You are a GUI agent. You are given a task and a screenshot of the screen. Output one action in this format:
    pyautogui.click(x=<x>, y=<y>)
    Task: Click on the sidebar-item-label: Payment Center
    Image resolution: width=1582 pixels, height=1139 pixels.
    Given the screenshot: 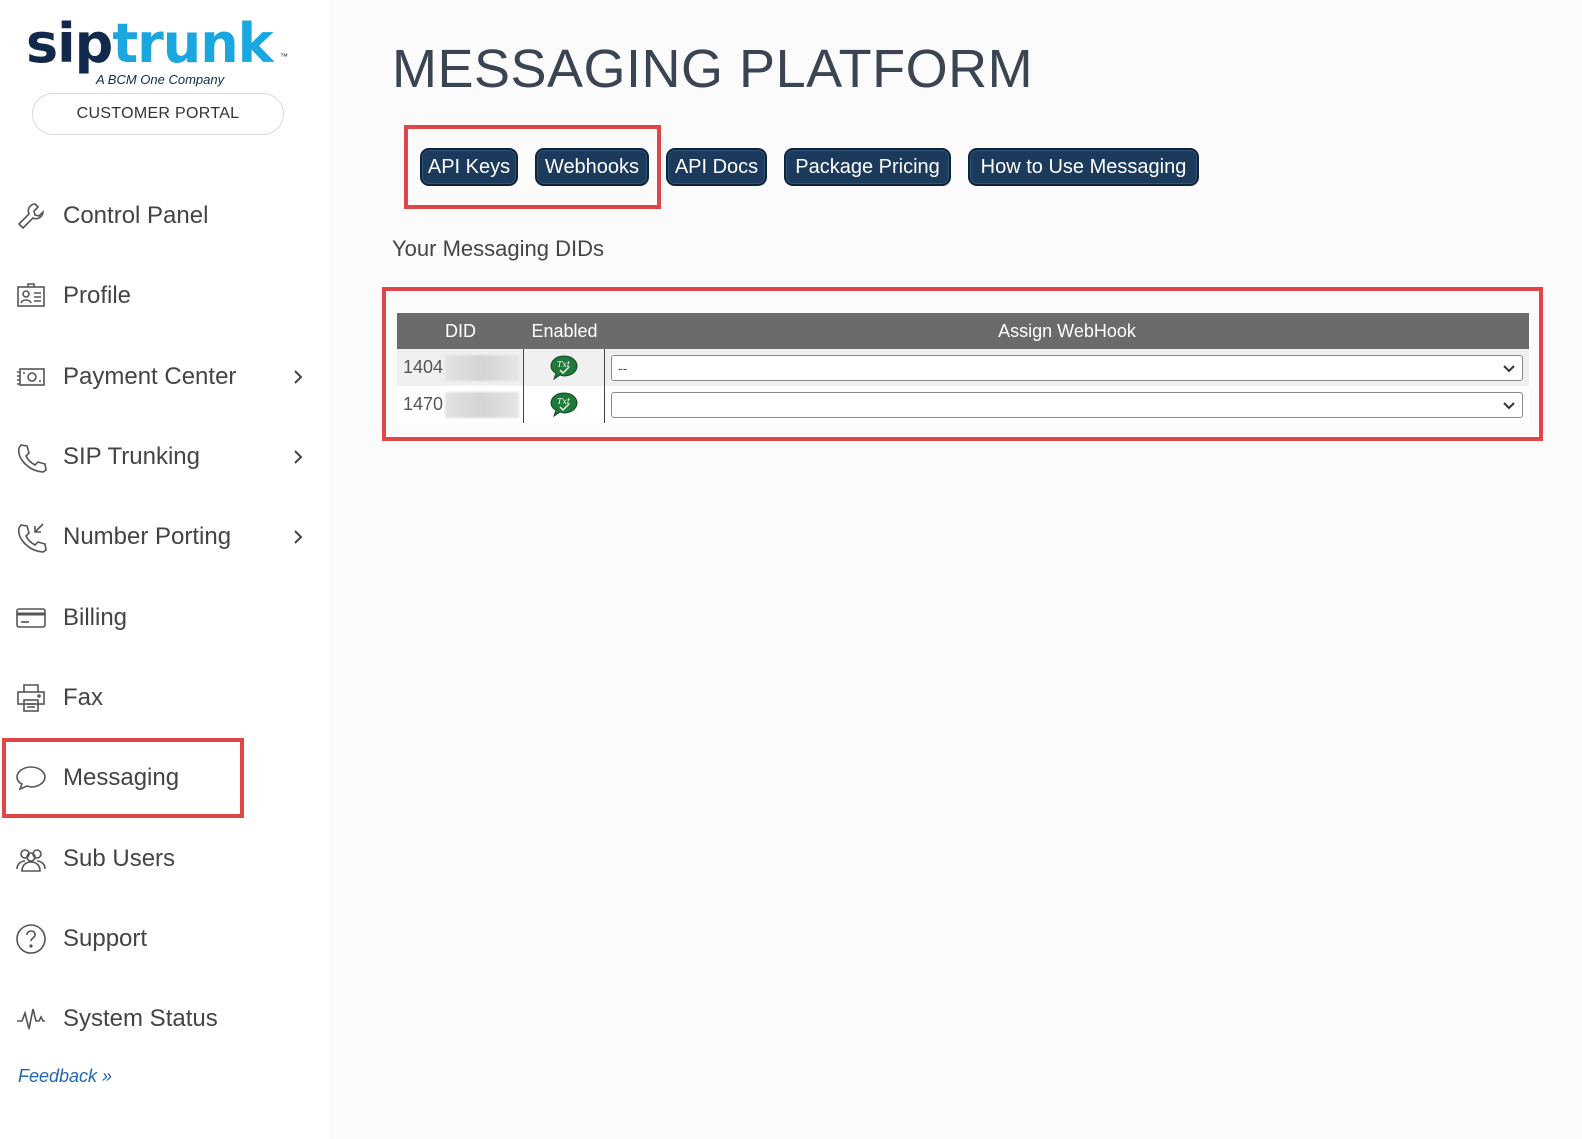 What is the action you would take?
    pyautogui.click(x=150, y=376)
    